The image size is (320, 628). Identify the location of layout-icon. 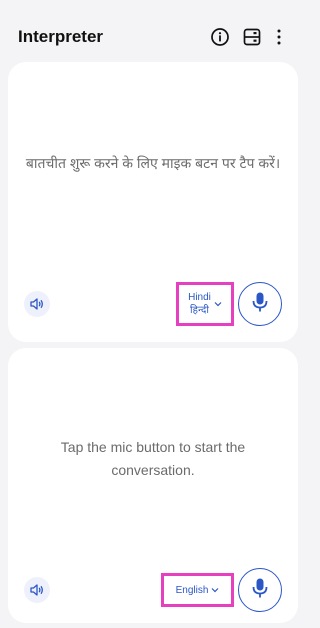
(252, 37).